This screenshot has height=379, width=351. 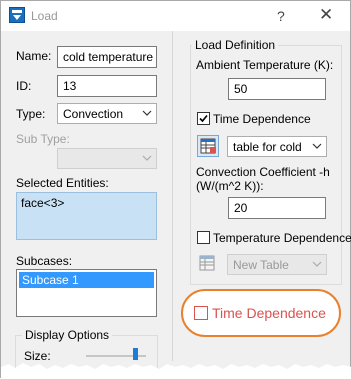 I want to click on checkmark-icon, so click(x=203, y=118).